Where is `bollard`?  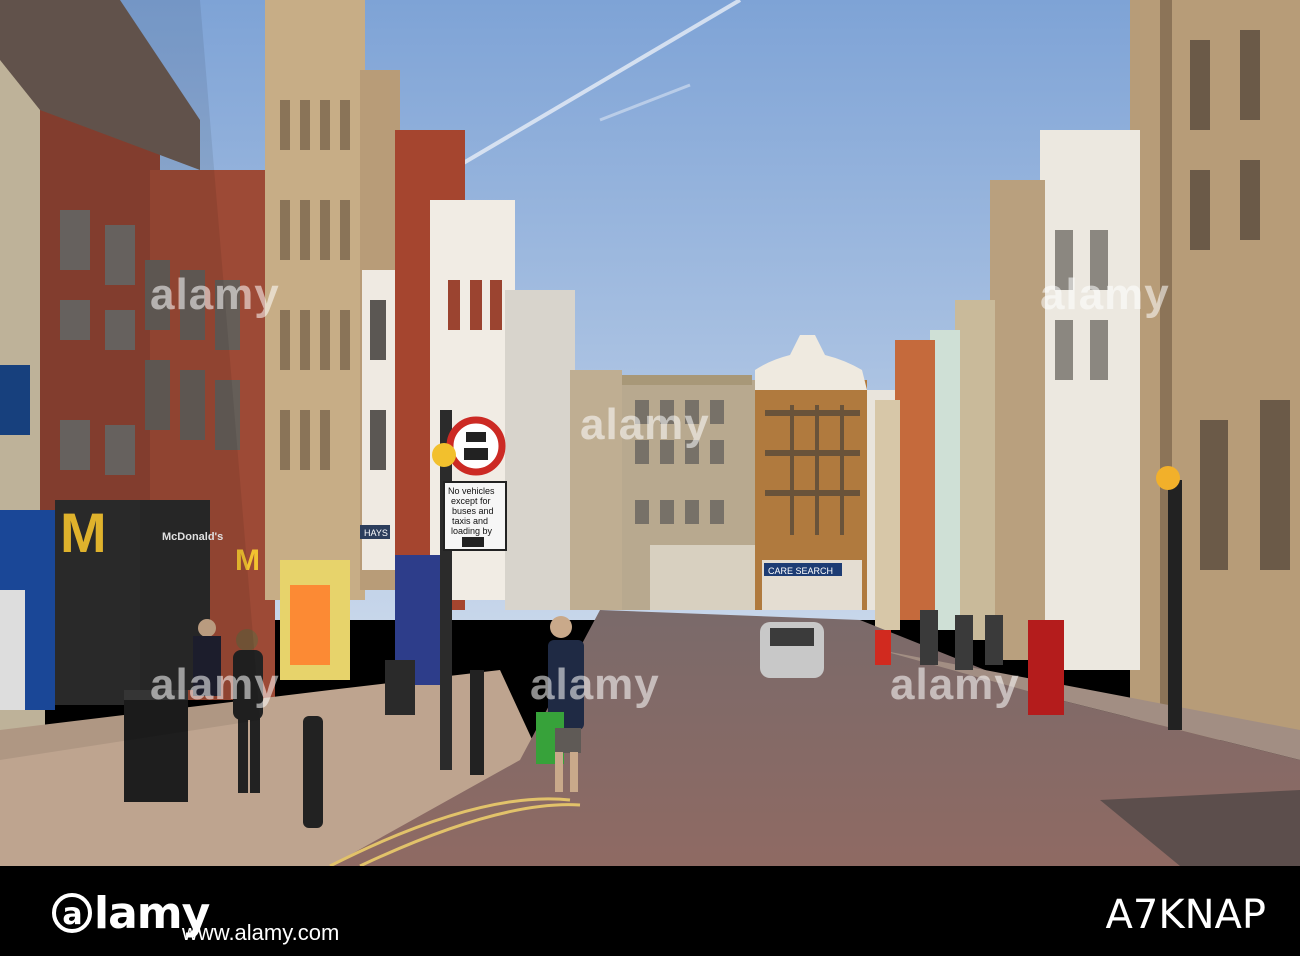
bollard is located at coordinates (313, 772).